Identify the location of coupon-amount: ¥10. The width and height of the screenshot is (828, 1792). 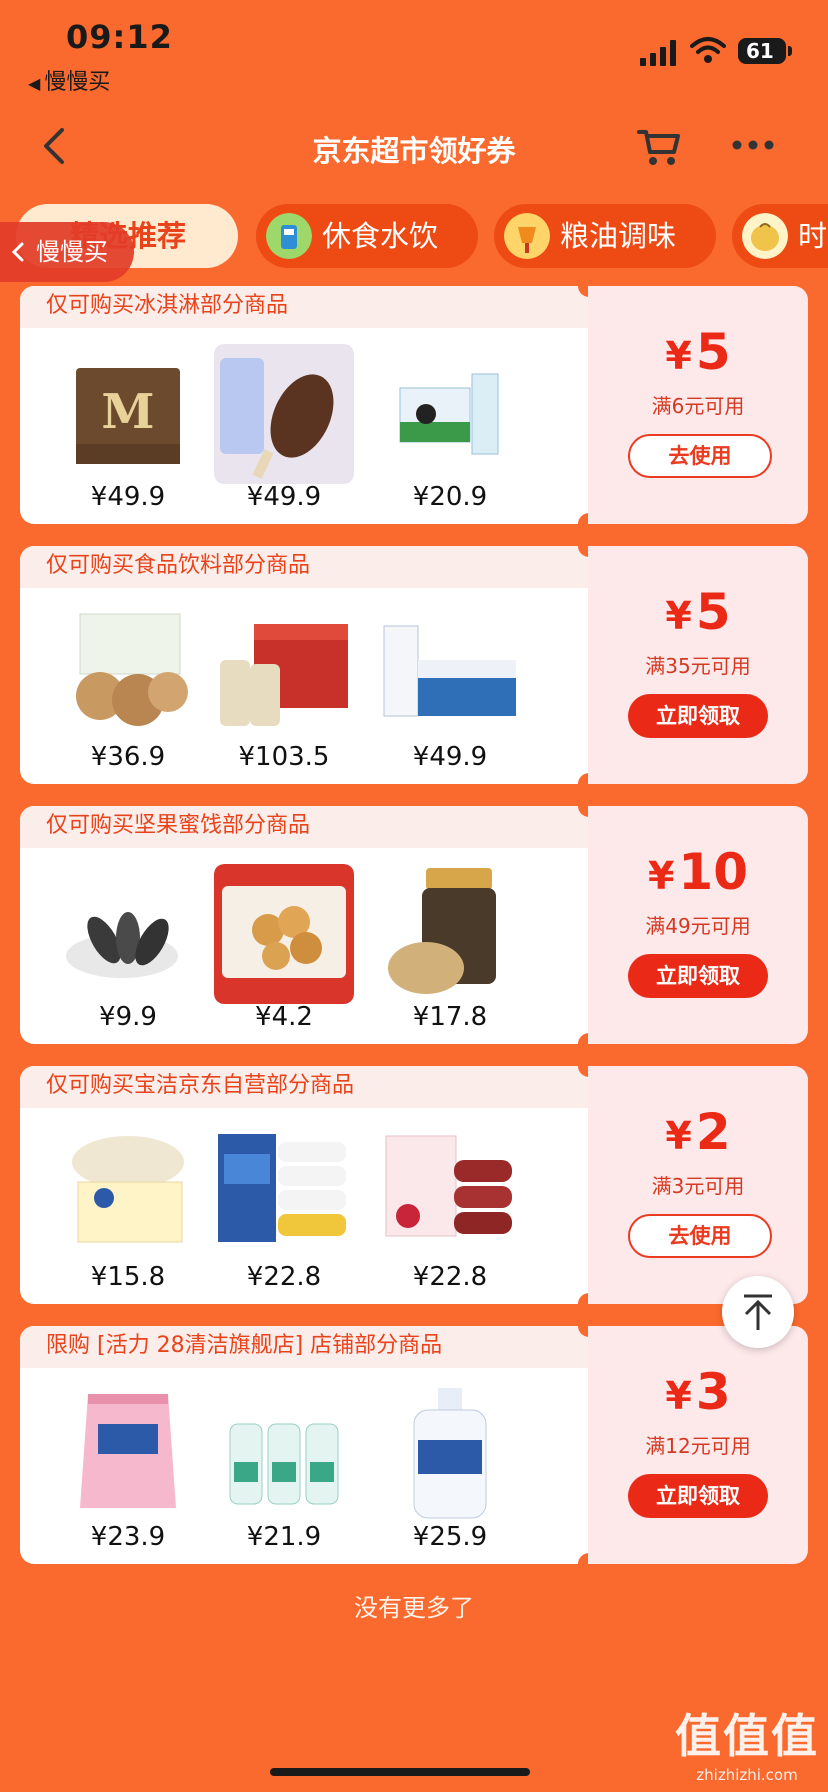
(698, 874).